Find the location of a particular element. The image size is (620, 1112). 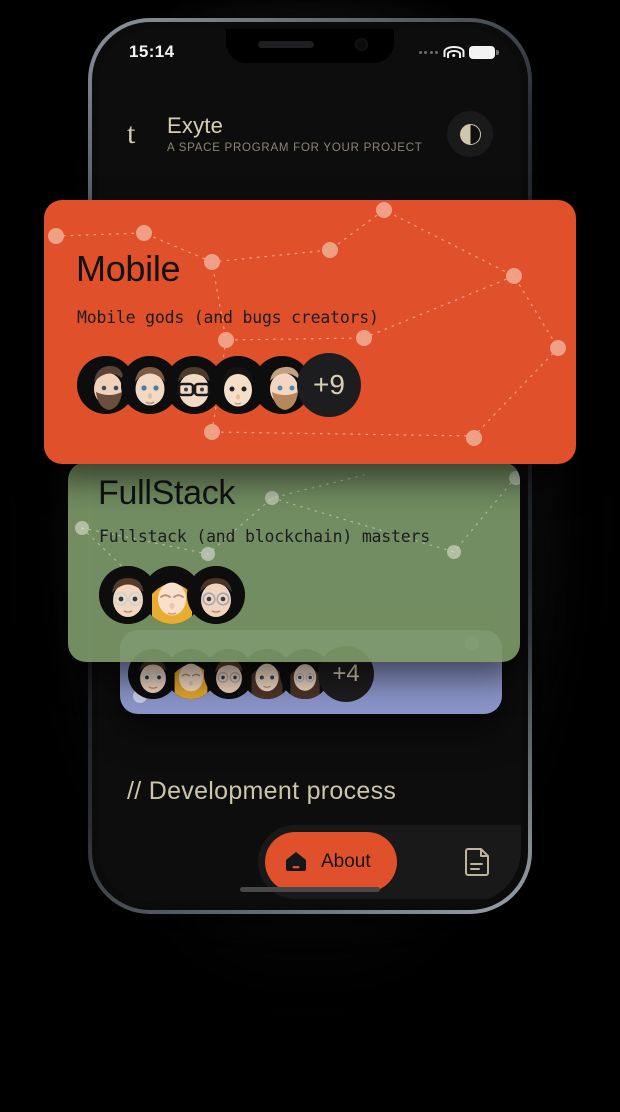

earpiece-speaker-icon is located at coordinates (286, 44).